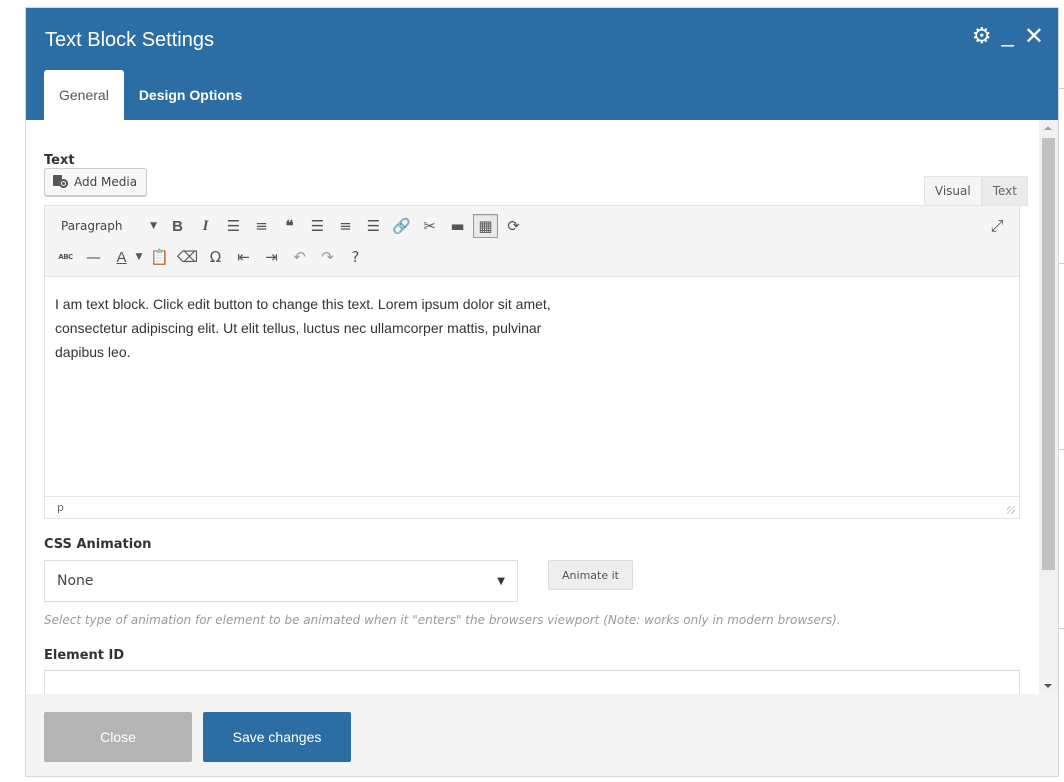 This screenshot has width=1064, height=782. What do you see at coordinates (281, 581) in the screenshot?
I see `css-animation-select: None ▼` at bounding box center [281, 581].